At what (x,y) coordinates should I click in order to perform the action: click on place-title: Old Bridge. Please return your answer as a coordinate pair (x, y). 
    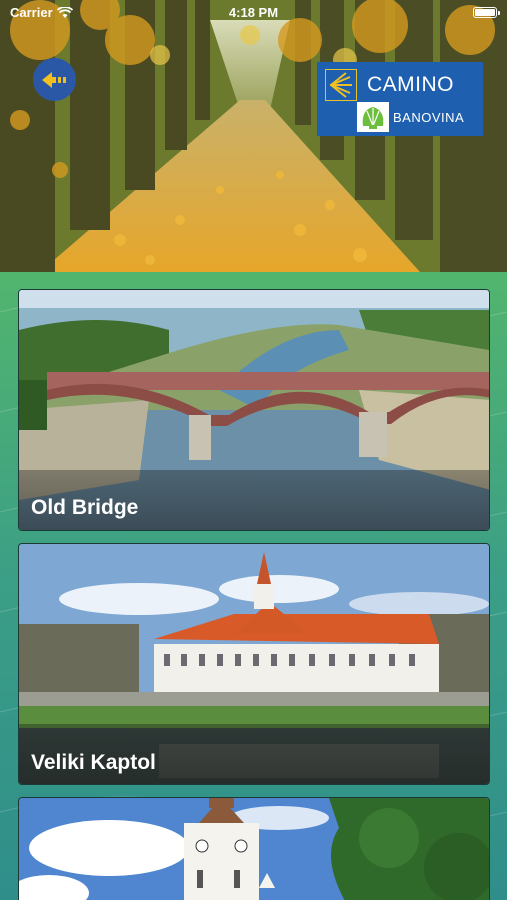
    Looking at the image, I should click on (85, 507).